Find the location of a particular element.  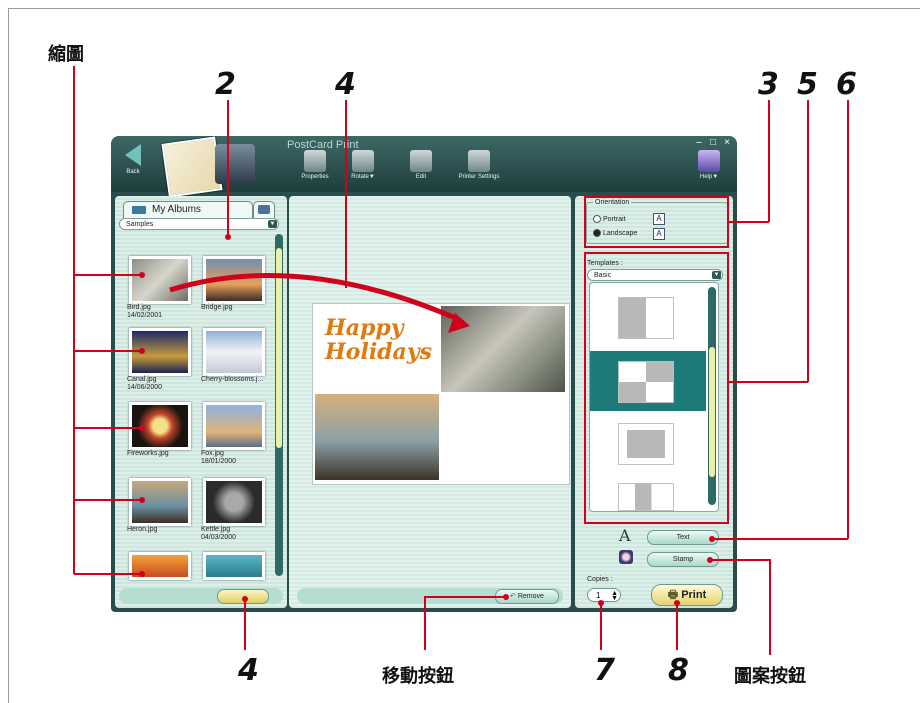

album-select-value: Samples is located at coordinates (140, 224).